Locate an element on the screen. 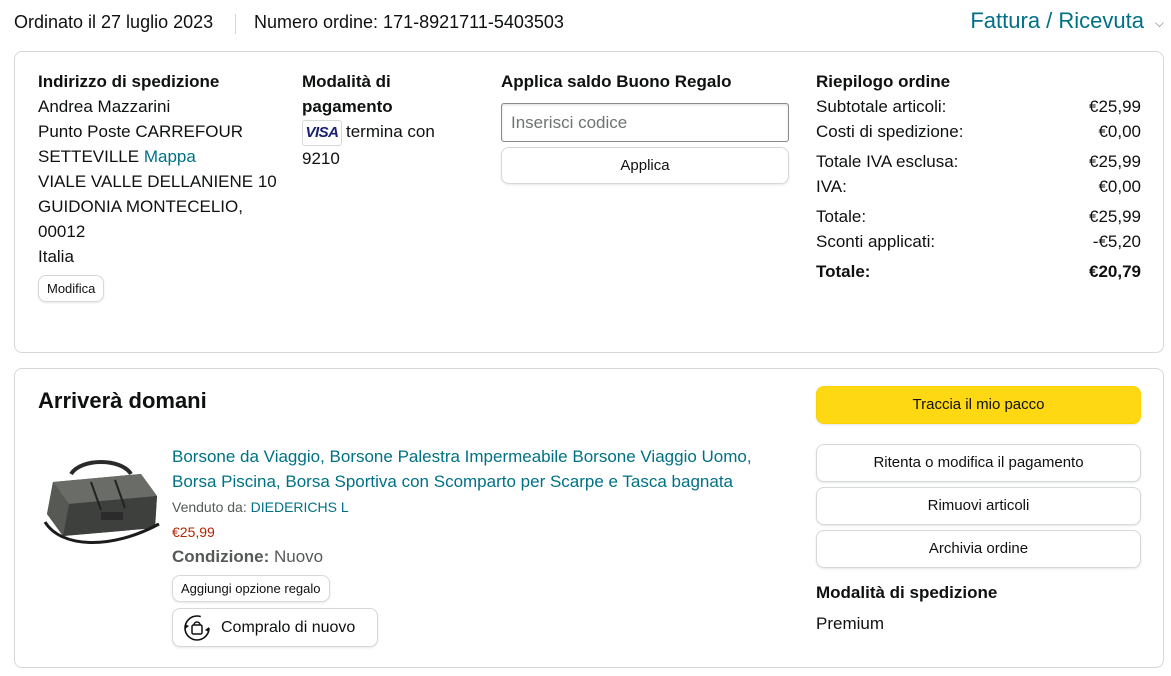 This screenshot has height=676, width=1171. apply-gift-button: Applica is located at coordinates (645, 165).